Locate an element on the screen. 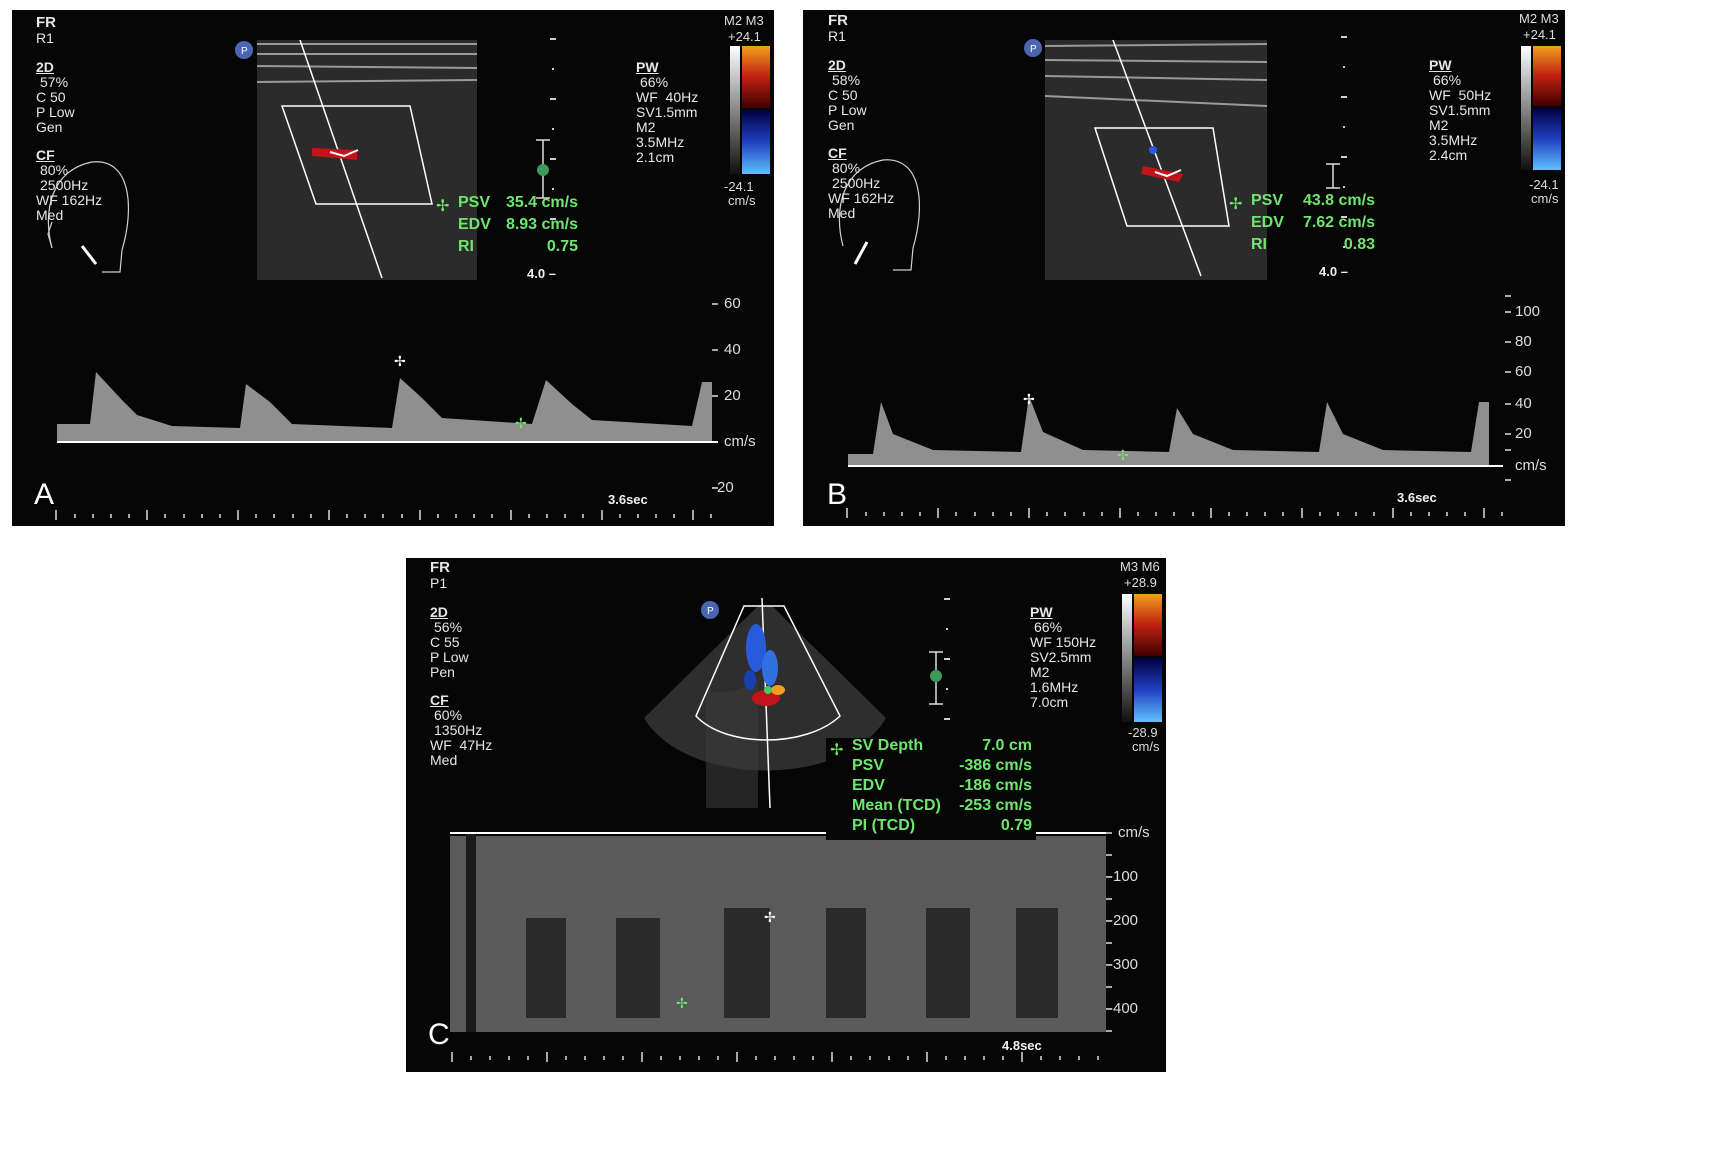 This screenshot has width=1711, height=1174. measurement-key: RI is located at coordinates (1259, 244).